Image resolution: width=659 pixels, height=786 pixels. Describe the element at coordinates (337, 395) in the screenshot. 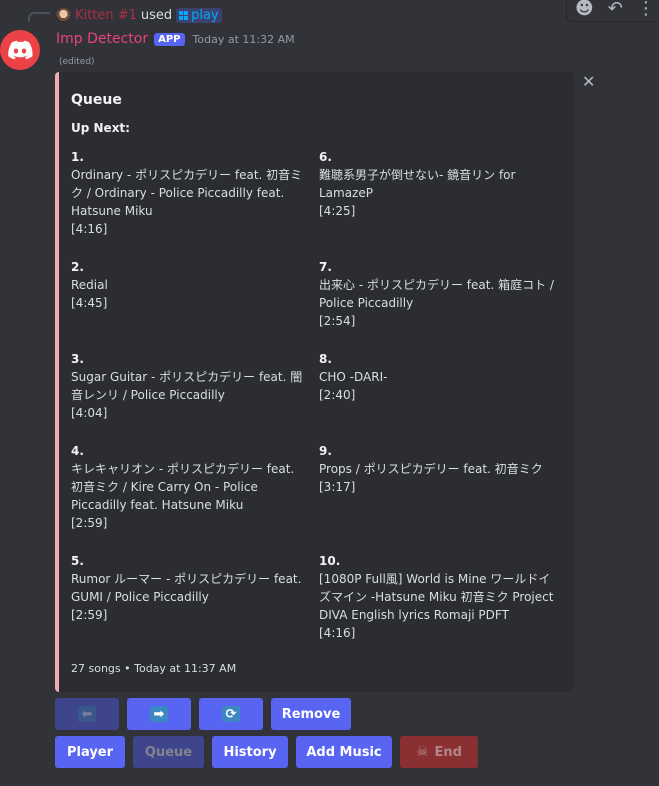

I see `queue-item-duration: [2:40]` at that location.